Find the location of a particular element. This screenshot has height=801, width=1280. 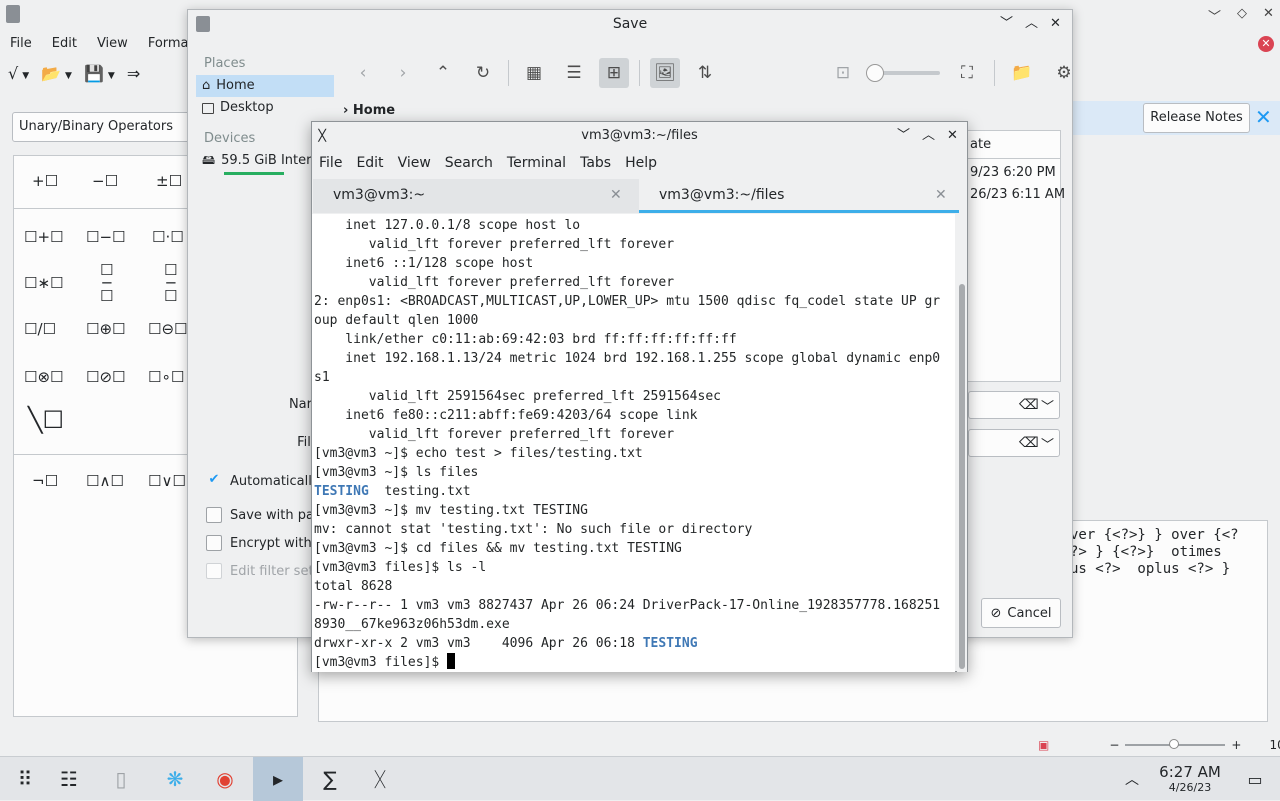

cancel-button: ⊘ Cancel is located at coordinates (1021, 613).